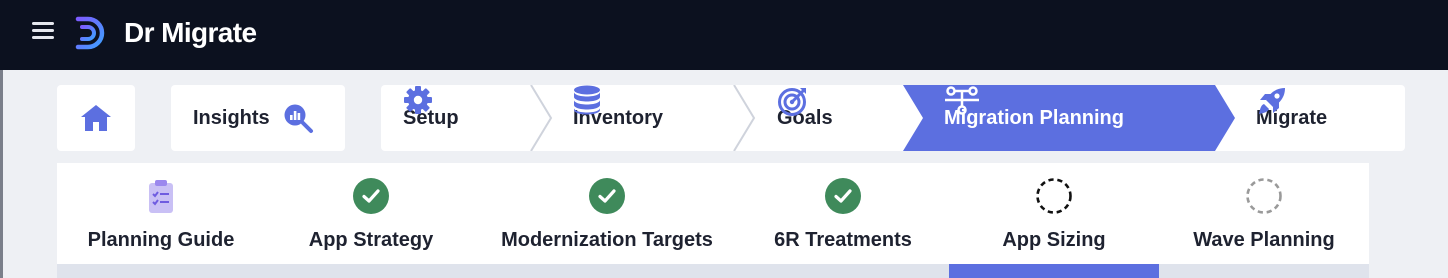 The image size is (1448, 278). Describe the element at coordinates (1054, 271) in the screenshot. I see `selected-tab-indicator` at that location.